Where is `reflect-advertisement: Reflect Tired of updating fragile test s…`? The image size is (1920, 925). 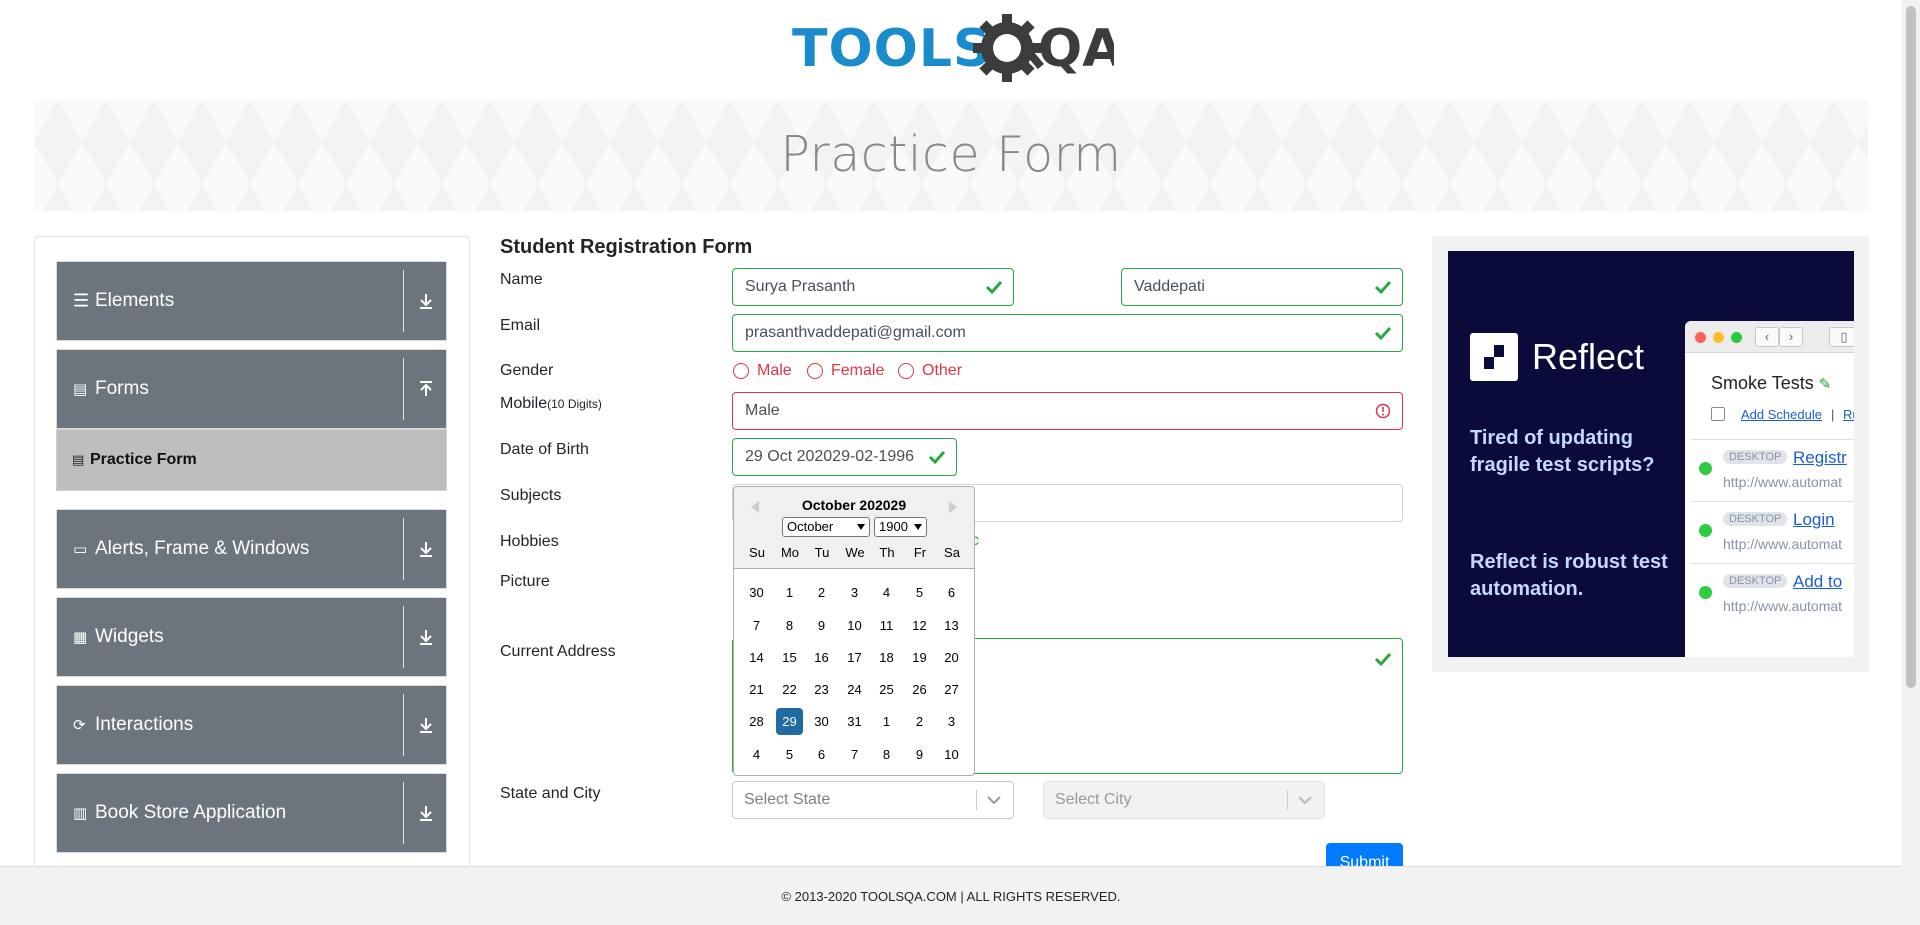
reflect-advertisement: Reflect Tired of updating fragile test s… is located at coordinates (1651, 454).